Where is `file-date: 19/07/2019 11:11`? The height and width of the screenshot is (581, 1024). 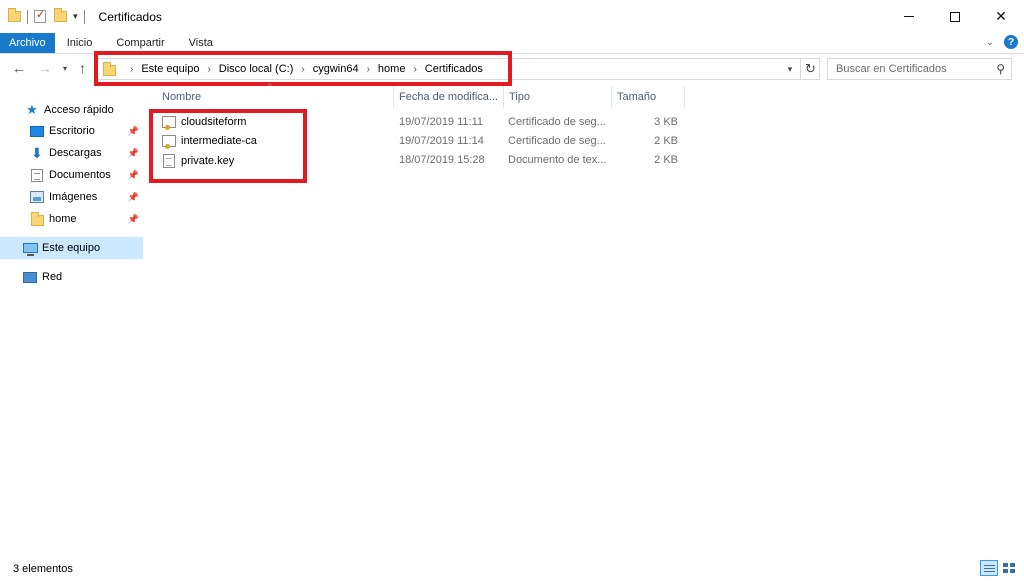
file-date: 19/07/2019 11:11 is located at coordinates (441, 122).